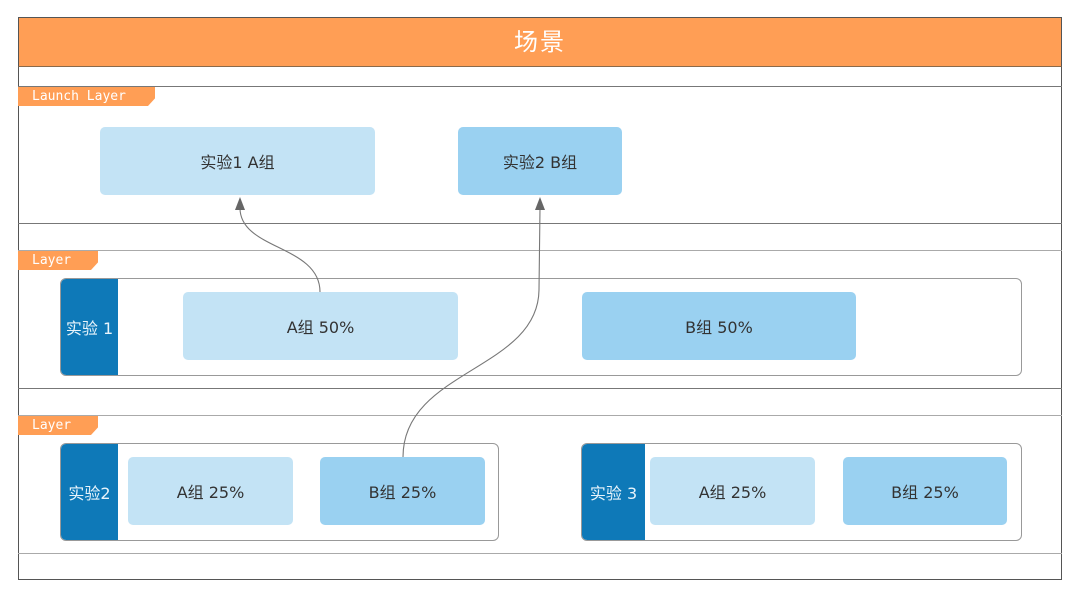  Describe the element at coordinates (925, 491) in the screenshot. I see `exp3-group-b: B组 25%` at that location.